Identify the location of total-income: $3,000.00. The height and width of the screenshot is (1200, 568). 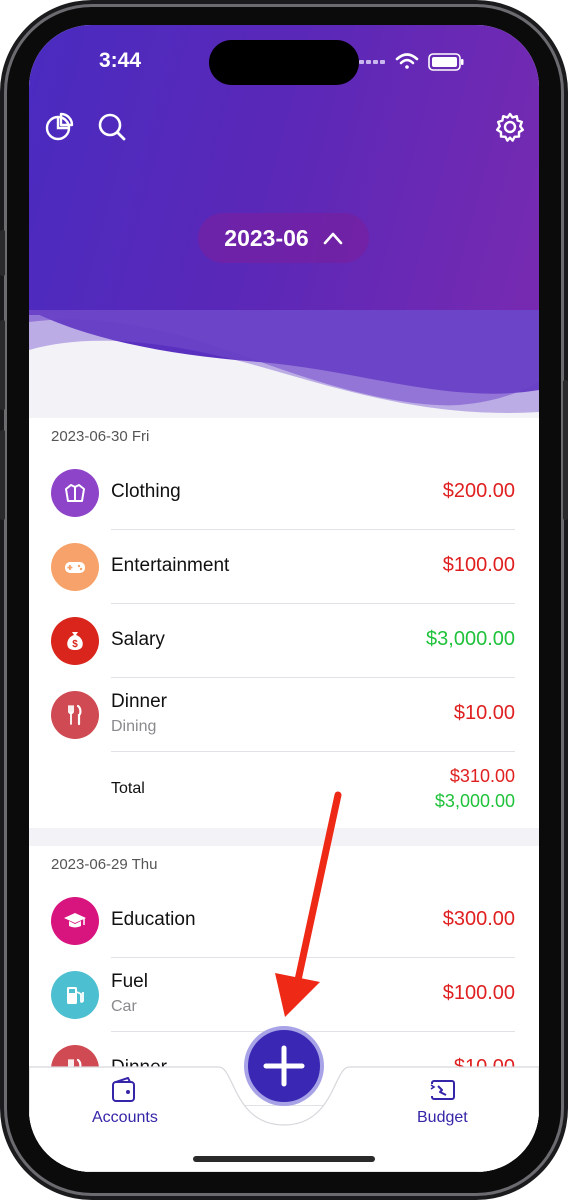
(474, 801).